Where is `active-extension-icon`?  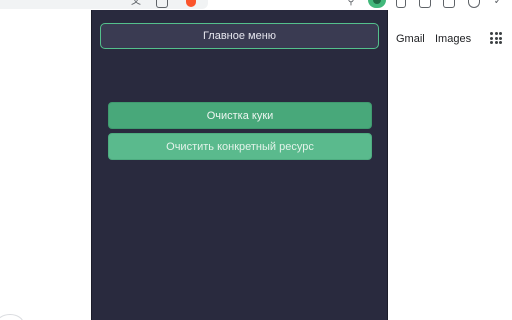
active-extension-icon is located at coordinates (377, 4).